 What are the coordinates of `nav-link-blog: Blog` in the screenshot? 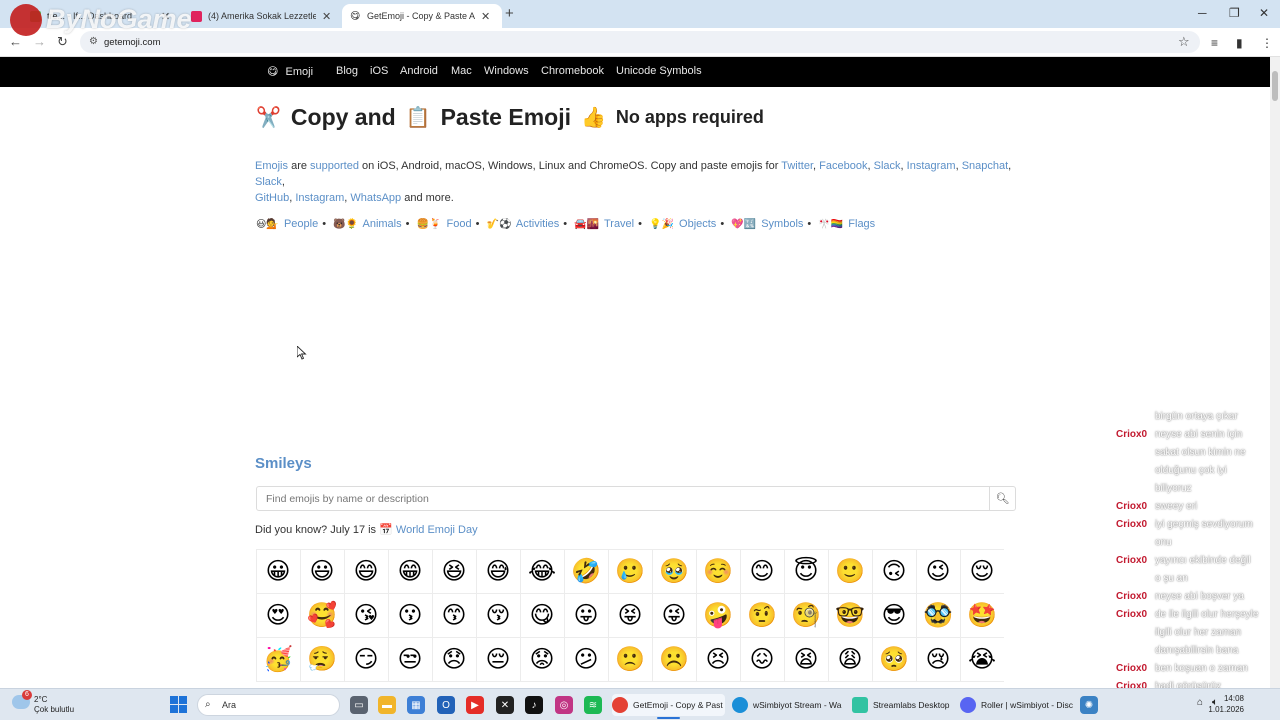 It's located at (347, 71).